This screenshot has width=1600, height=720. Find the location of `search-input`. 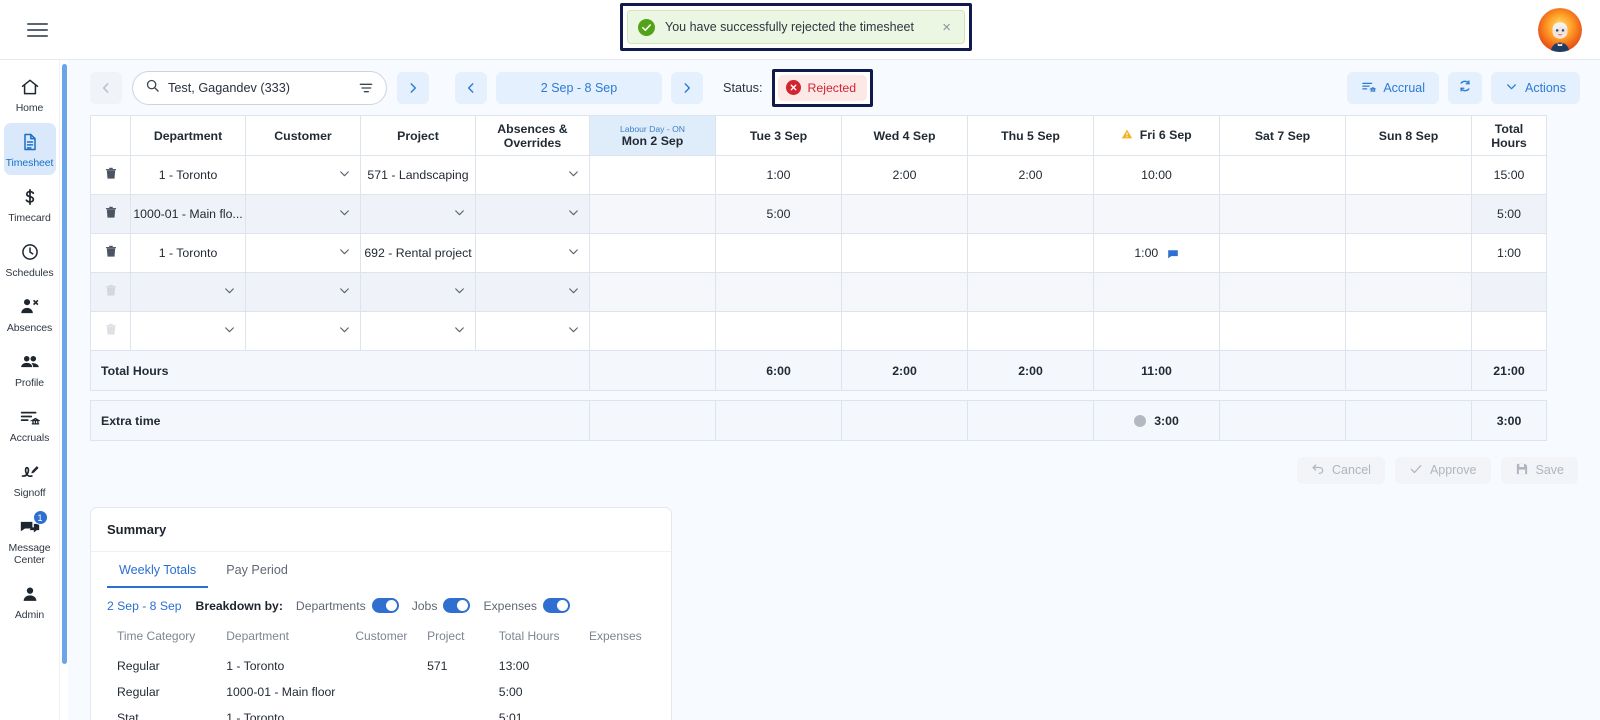

search-input is located at coordinates (263, 87).